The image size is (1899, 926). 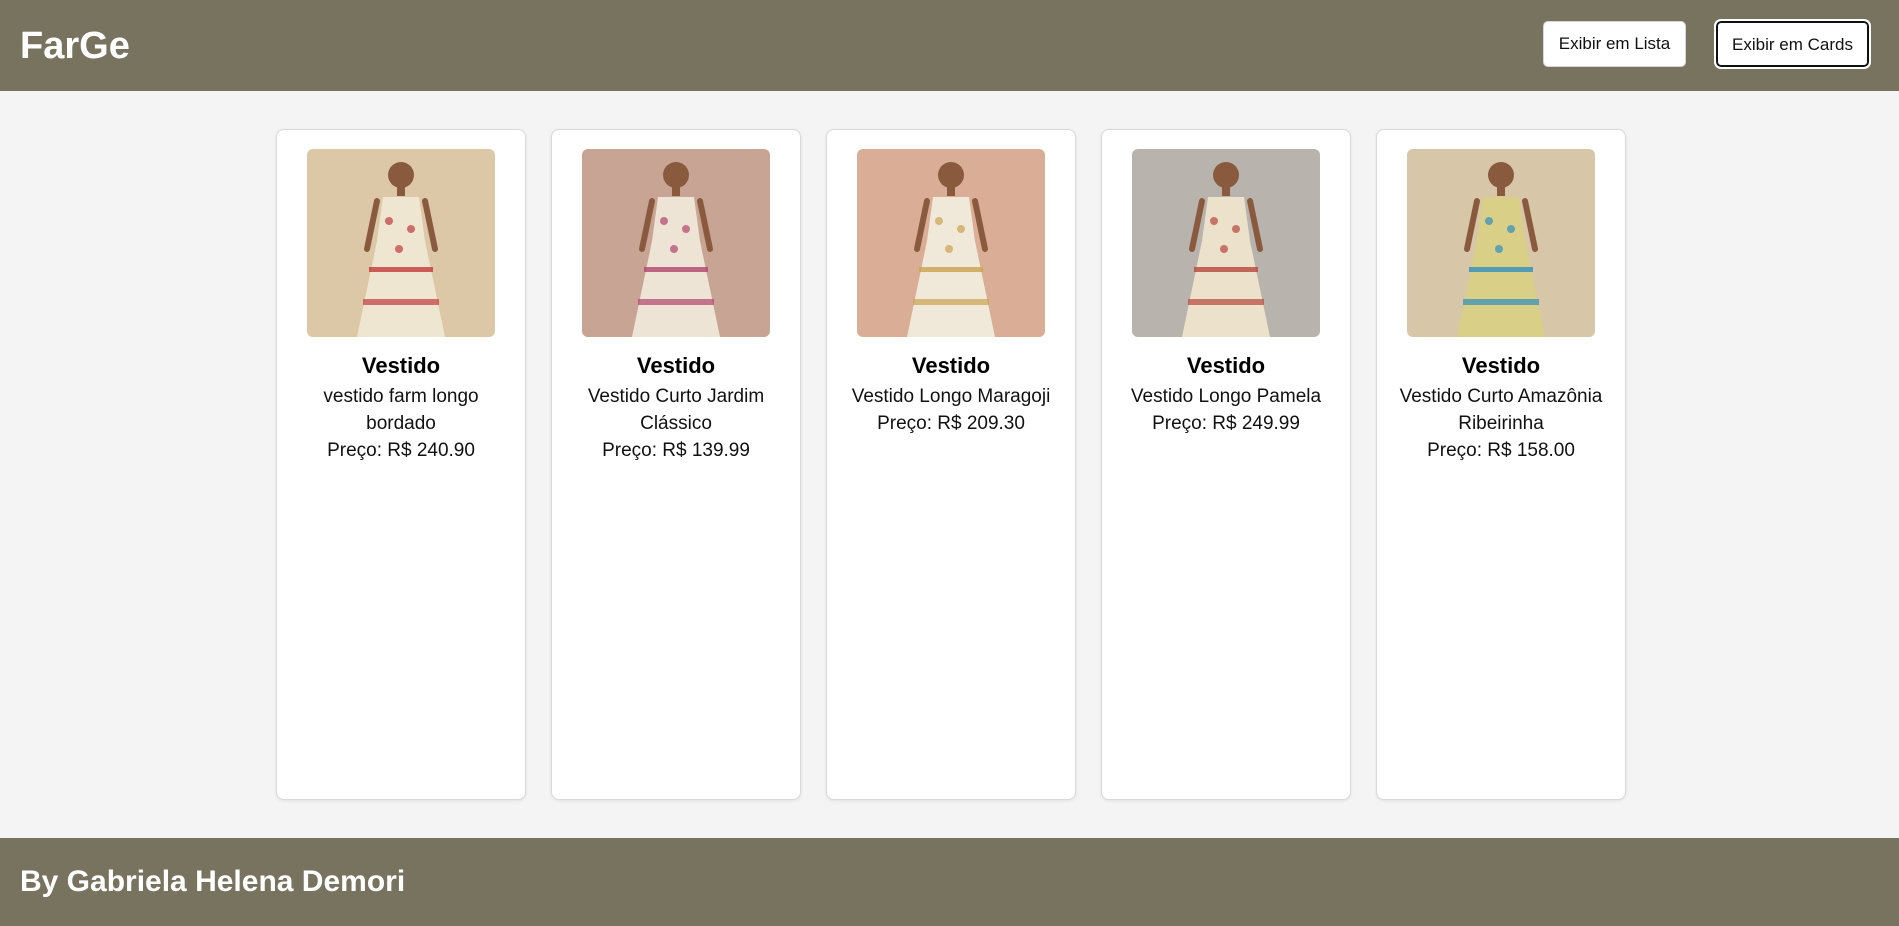 What do you see at coordinates (213, 881) in the screenshot?
I see `footer-credit: By Gabriela Helena Demori` at bounding box center [213, 881].